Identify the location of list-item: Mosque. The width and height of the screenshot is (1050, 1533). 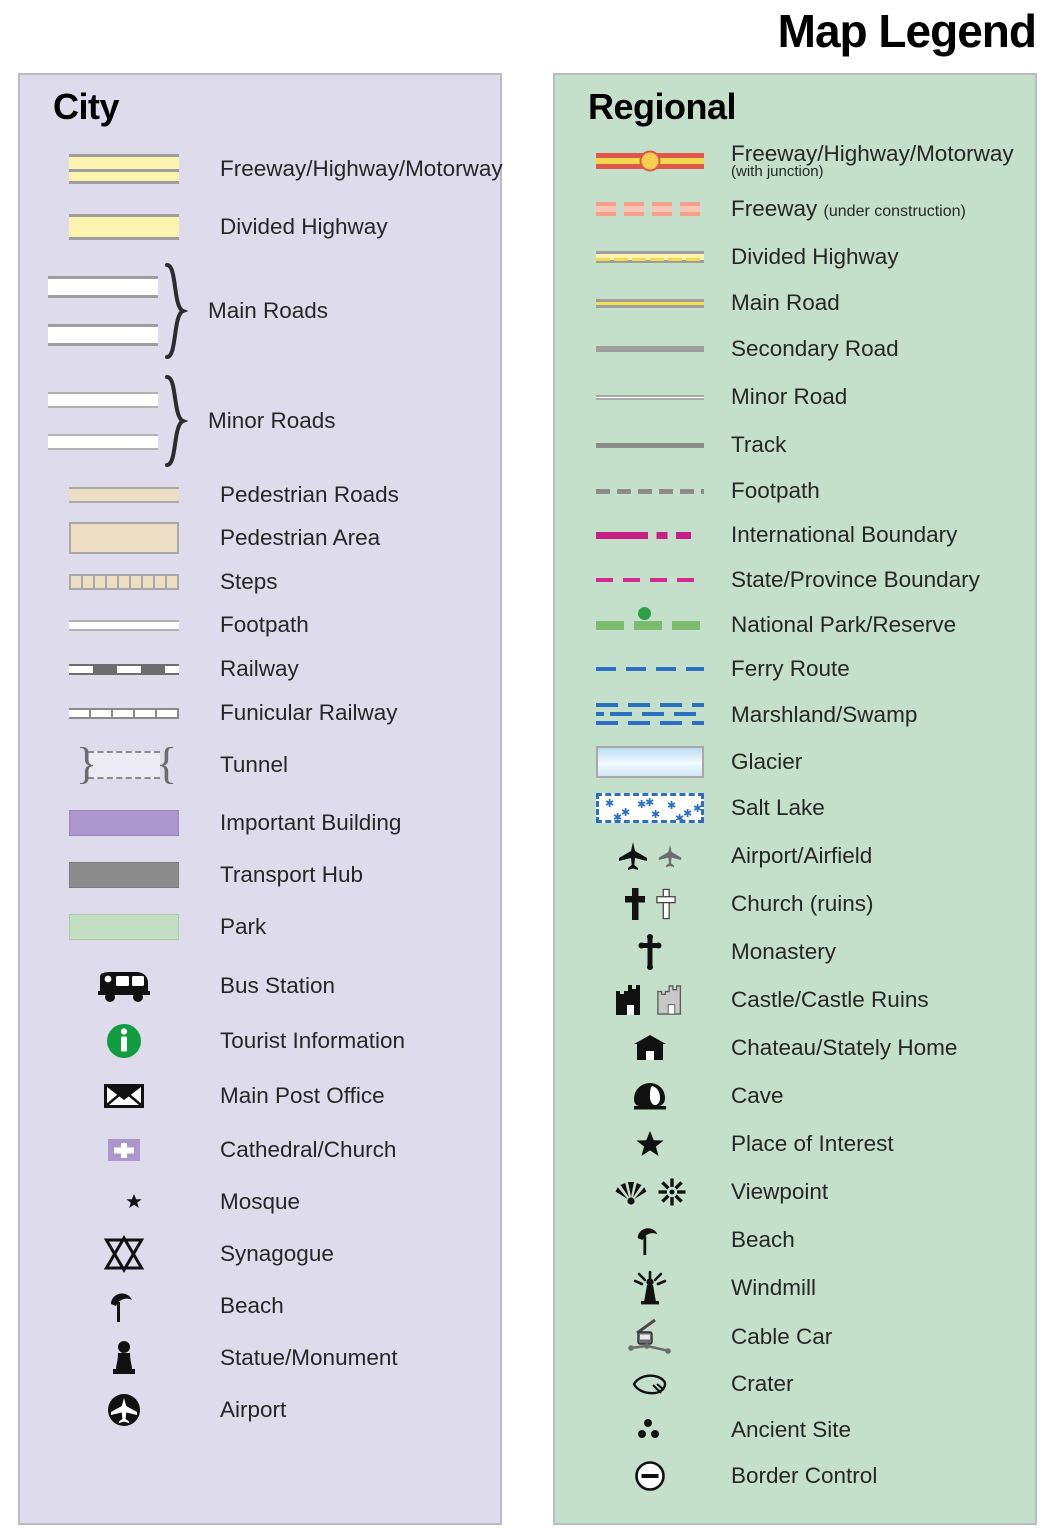
(260, 1202).